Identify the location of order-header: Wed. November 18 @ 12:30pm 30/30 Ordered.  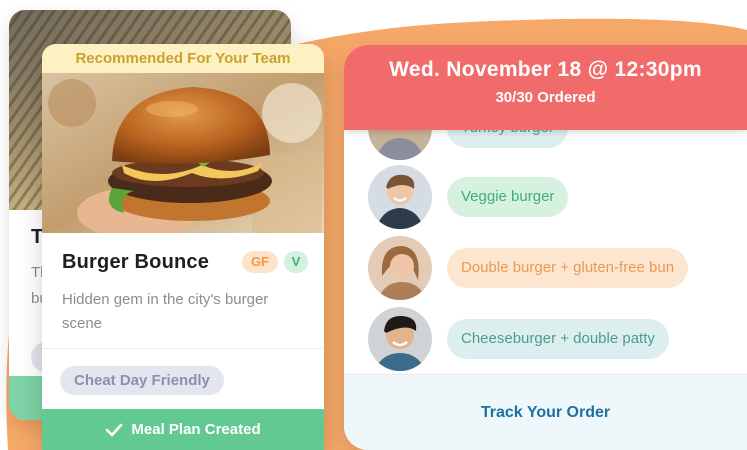
(545, 87).